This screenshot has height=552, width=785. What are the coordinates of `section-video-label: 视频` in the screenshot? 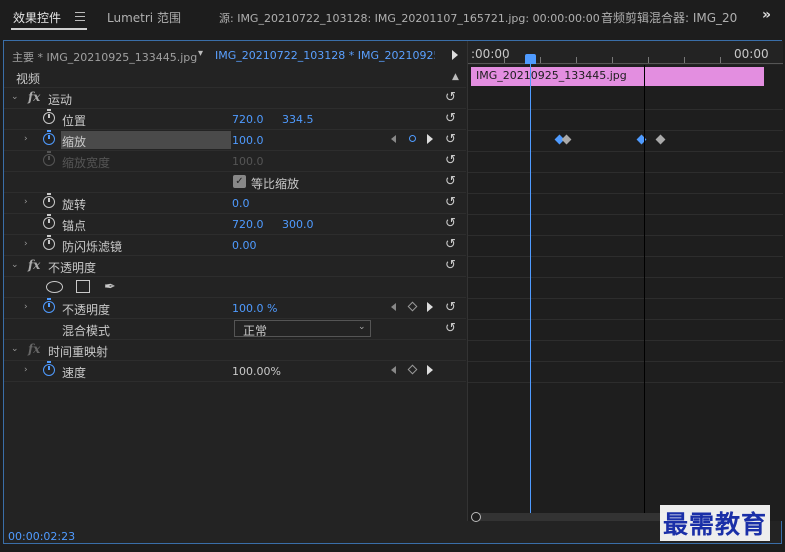 It's located at (28, 79).